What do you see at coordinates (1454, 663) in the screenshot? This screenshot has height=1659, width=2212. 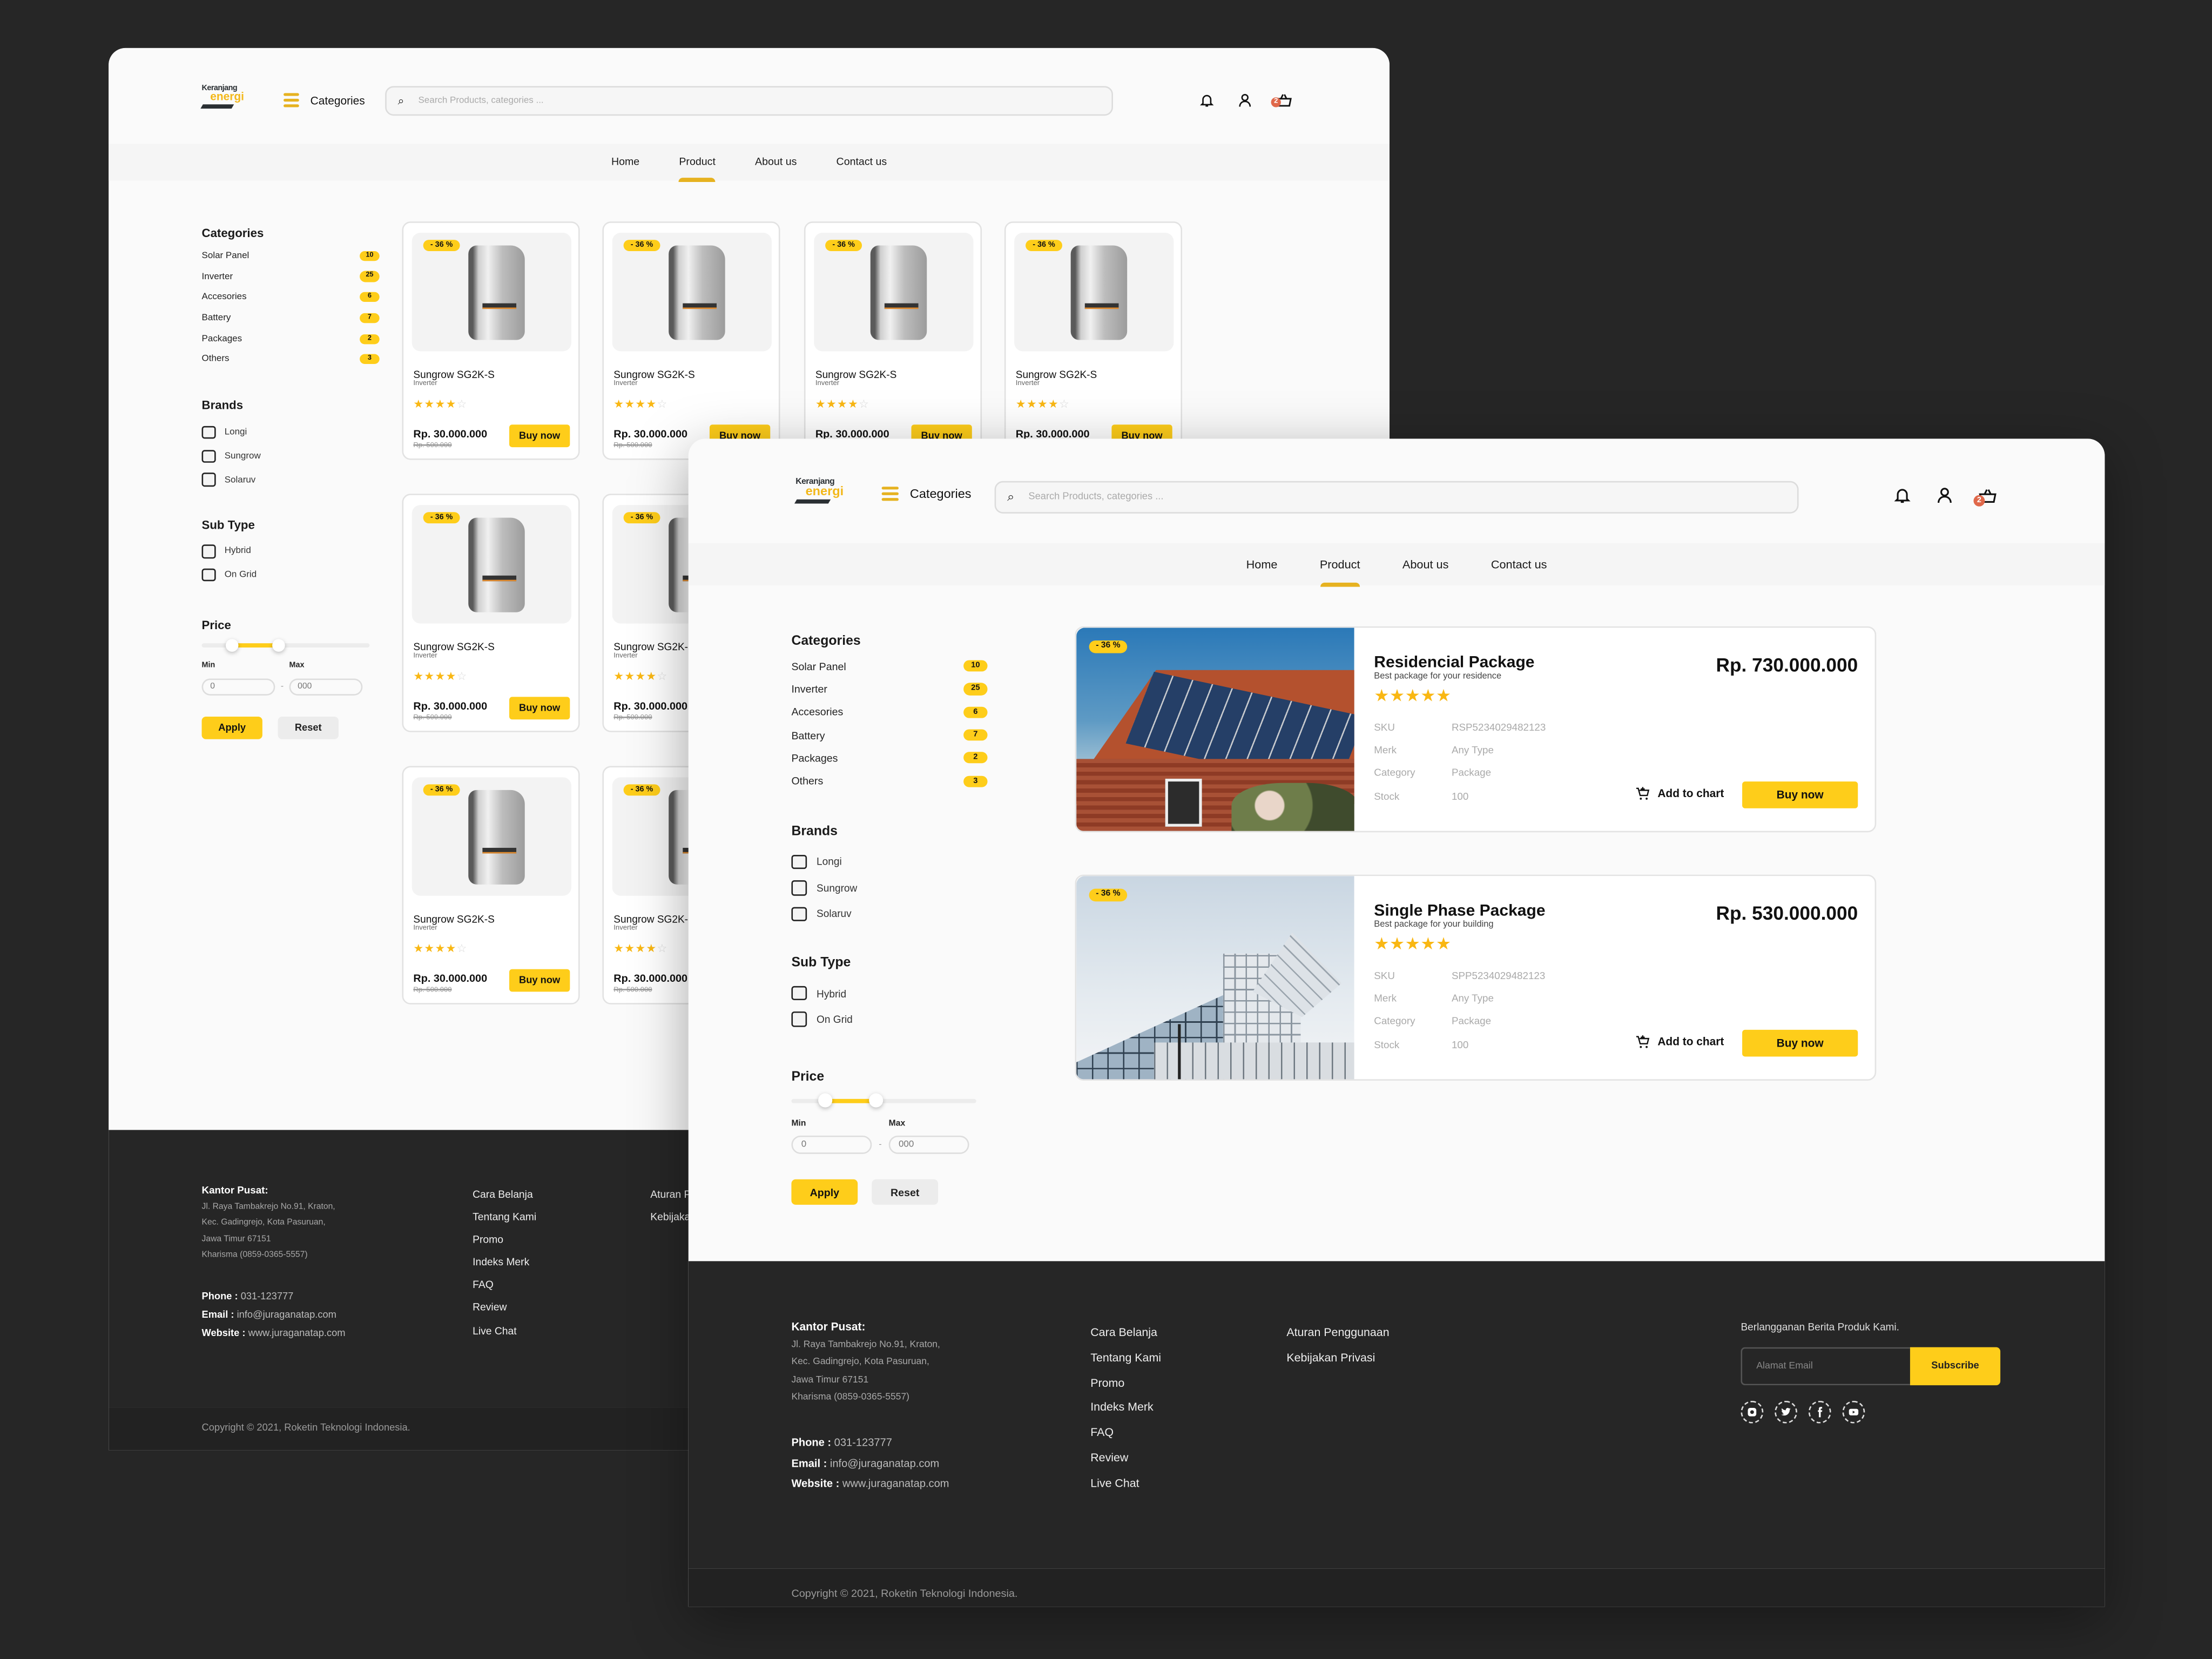 I see `package-title: Residencial Package` at bounding box center [1454, 663].